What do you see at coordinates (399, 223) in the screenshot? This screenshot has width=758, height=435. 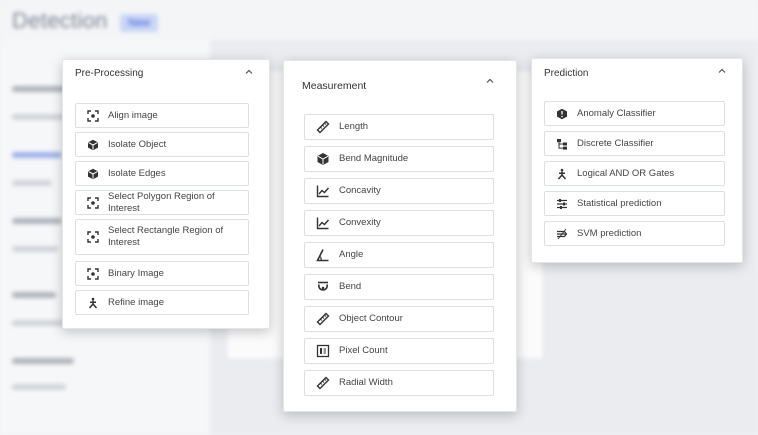 I see `tool-convexity: Convexity` at bounding box center [399, 223].